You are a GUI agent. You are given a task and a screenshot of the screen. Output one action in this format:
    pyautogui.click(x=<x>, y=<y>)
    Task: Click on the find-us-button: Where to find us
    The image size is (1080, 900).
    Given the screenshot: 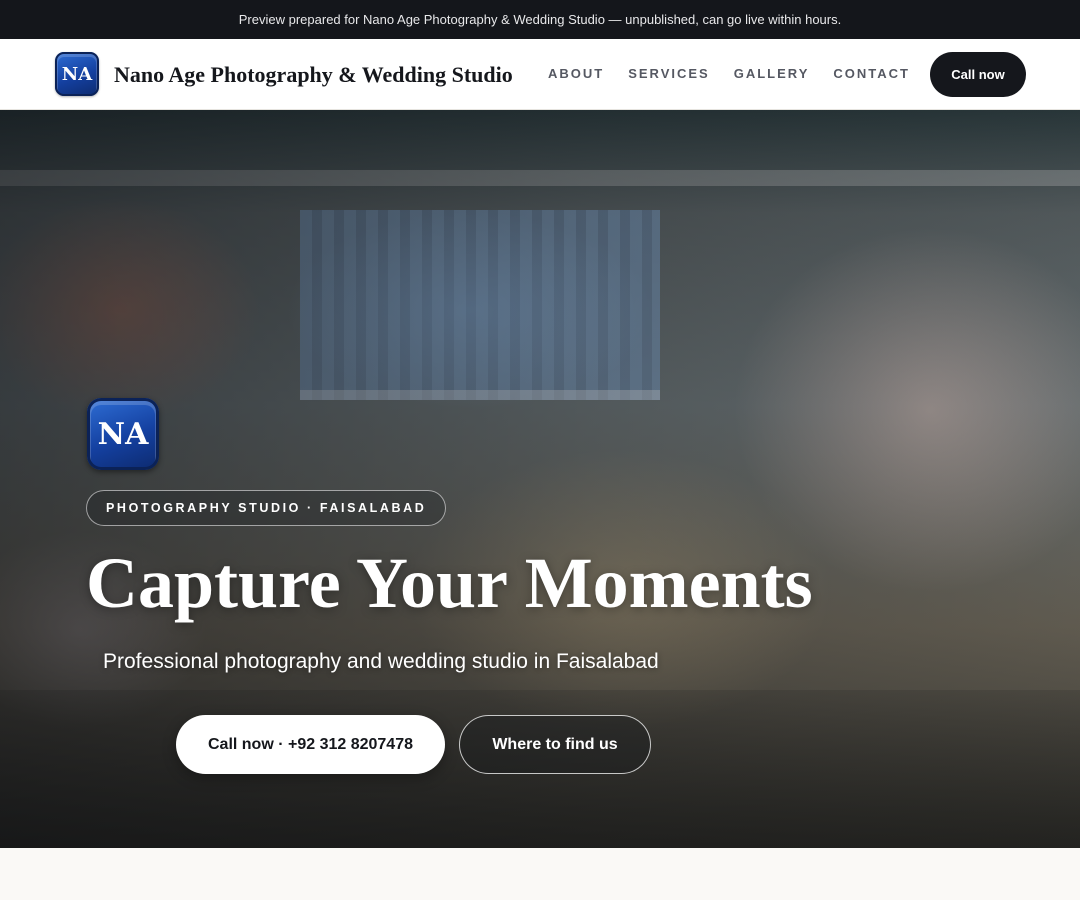 What is the action you would take?
    pyautogui.click(x=555, y=744)
    